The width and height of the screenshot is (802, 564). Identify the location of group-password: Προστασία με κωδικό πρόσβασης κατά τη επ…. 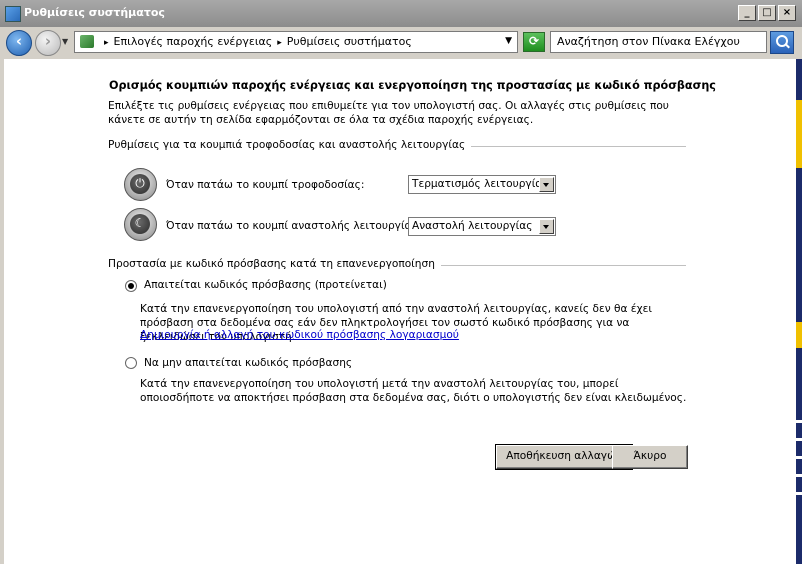
(397, 265).